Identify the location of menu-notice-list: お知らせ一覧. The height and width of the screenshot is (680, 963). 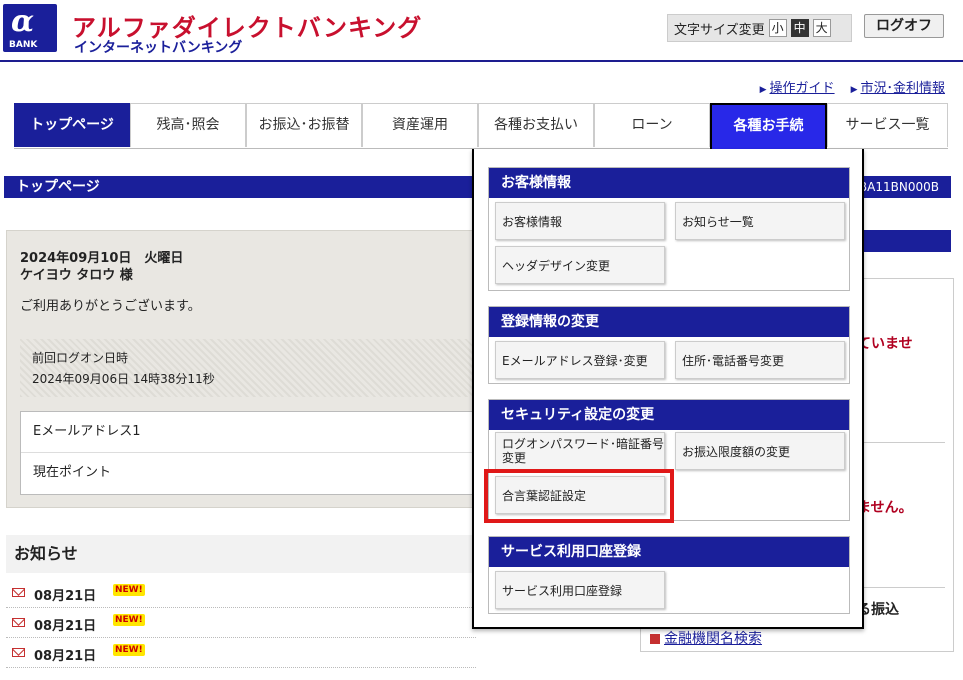
(760, 221).